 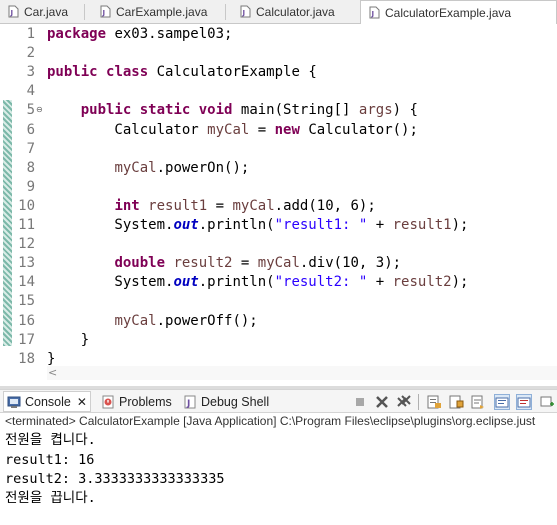 What do you see at coordinates (302, 373) in the screenshot?
I see `horizontal-scrollbar: <` at bounding box center [302, 373].